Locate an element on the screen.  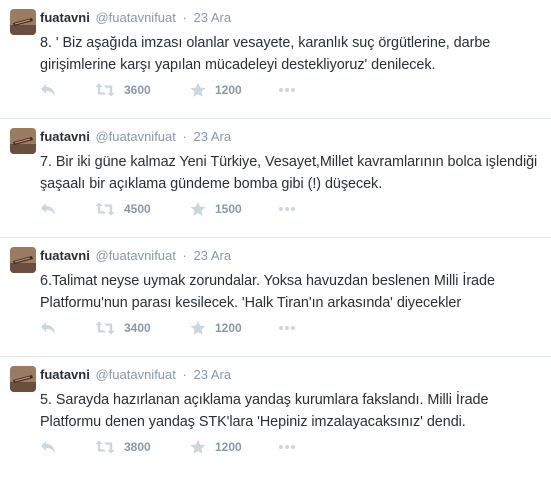
retweet-count: 4500 is located at coordinates (137, 209).